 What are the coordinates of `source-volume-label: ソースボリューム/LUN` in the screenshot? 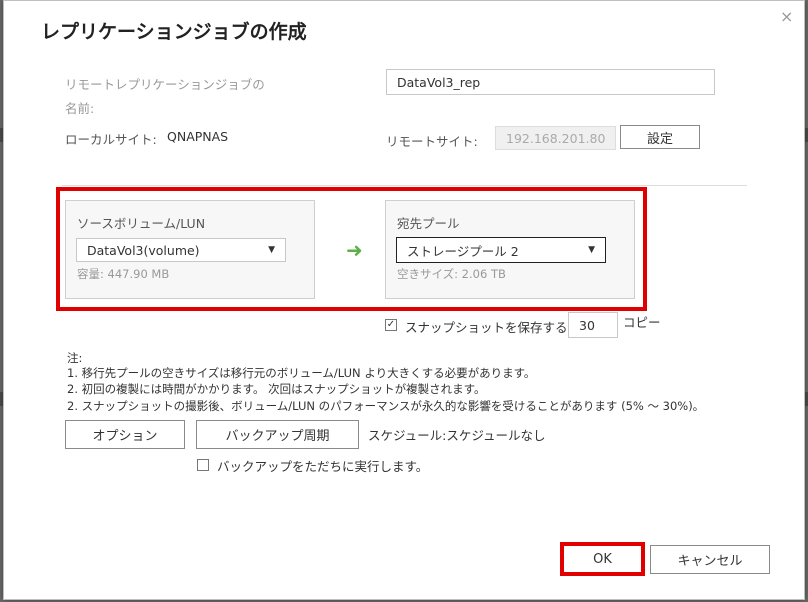 It's located at (141, 223).